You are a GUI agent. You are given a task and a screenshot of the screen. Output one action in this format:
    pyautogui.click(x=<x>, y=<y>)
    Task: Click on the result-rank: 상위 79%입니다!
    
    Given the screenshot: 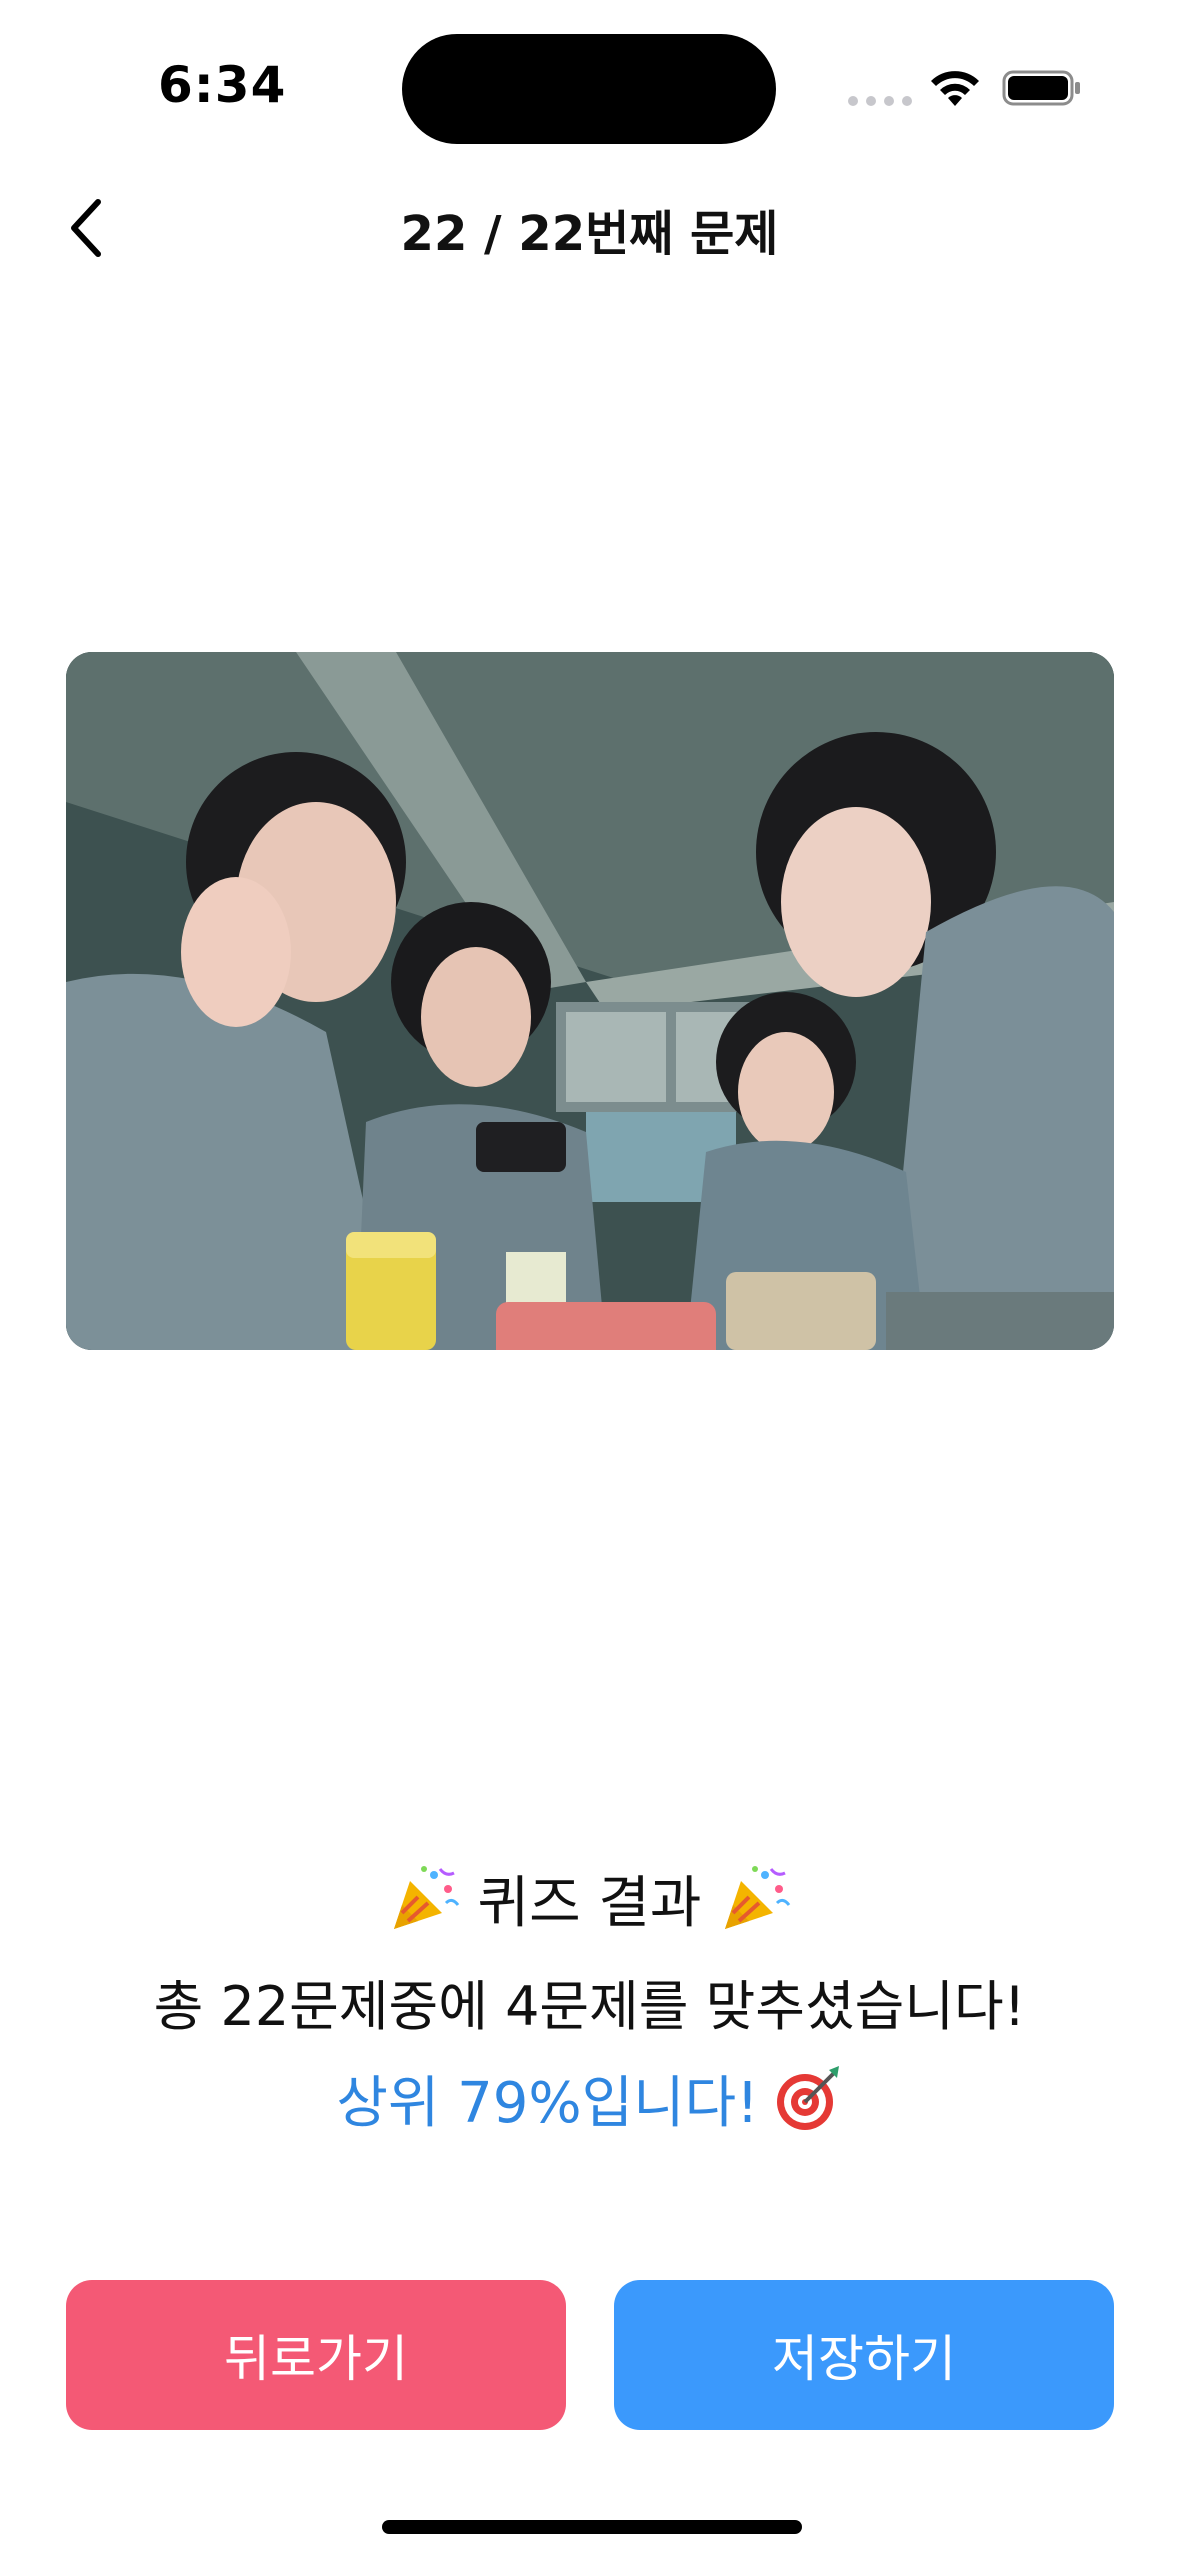 What is the action you would take?
    pyautogui.click(x=589, y=2098)
    